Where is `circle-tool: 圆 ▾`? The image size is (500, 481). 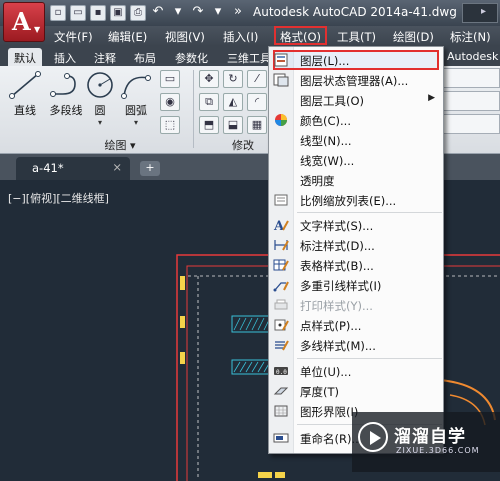
circle-tool: 圆 ▾ is located at coordinates (100, 98).